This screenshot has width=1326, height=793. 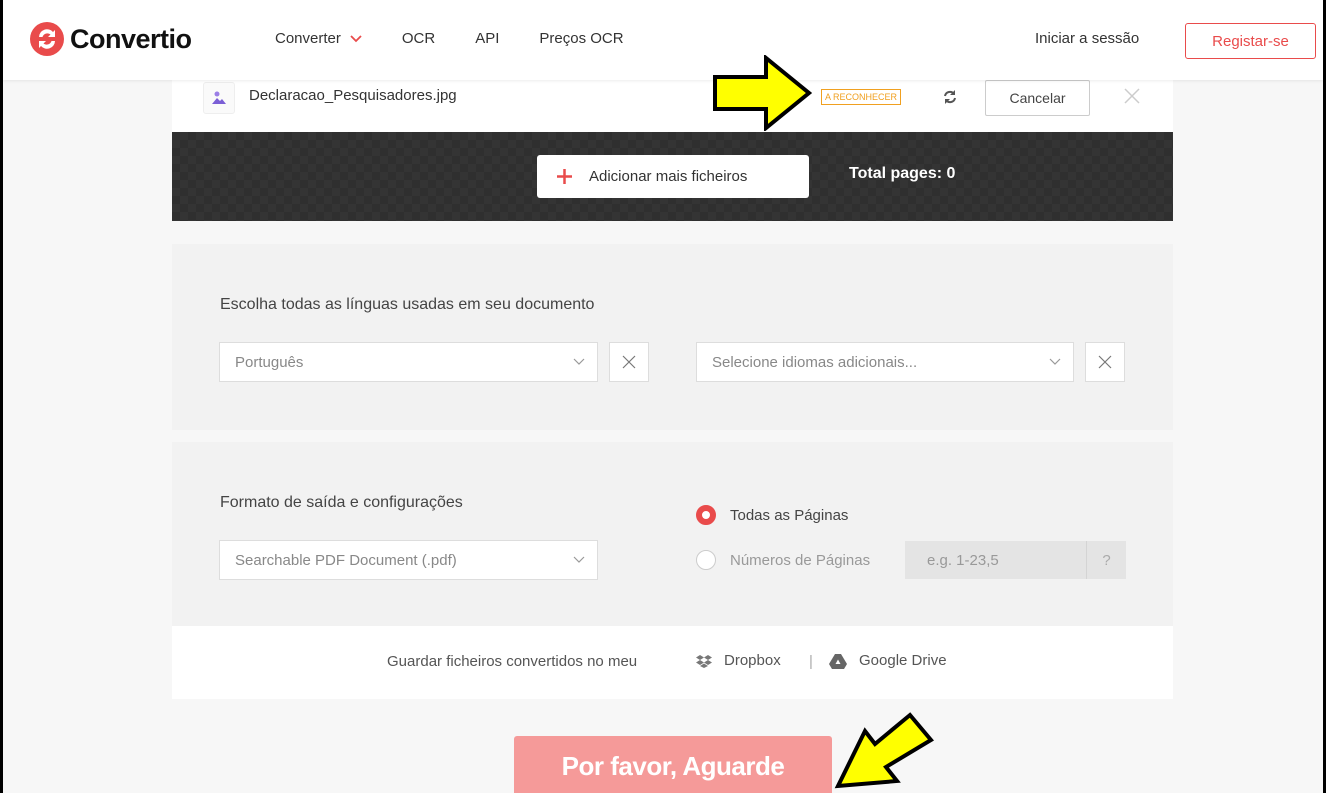 I want to click on file-name: Declaracao_Pesquisadores.jpg, so click(x=353, y=95).